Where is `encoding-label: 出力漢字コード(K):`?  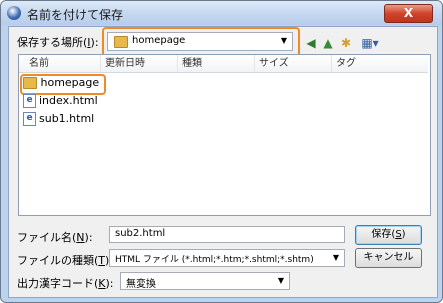
encoding-label: 出力漢字コード(K): is located at coordinates (65, 283).